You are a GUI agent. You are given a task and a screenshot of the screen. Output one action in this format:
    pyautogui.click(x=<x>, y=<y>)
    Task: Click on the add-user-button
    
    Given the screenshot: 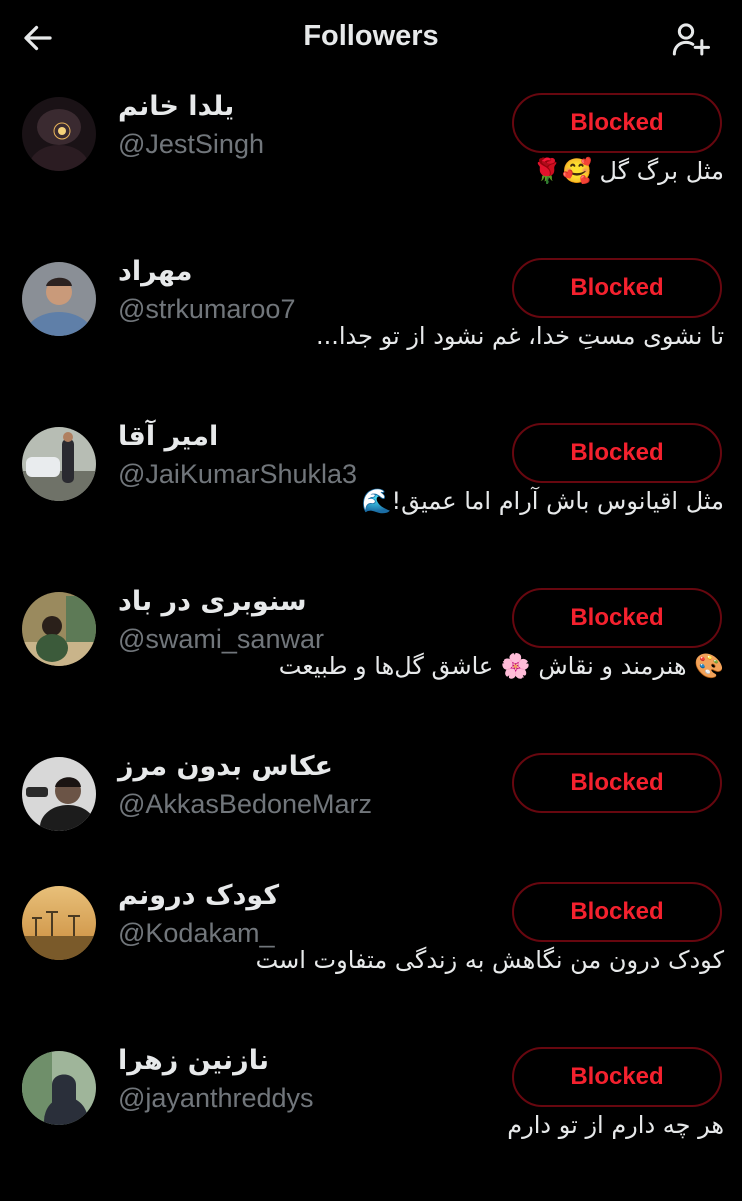 What is the action you would take?
    pyautogui.click(x=691, y=39)
    